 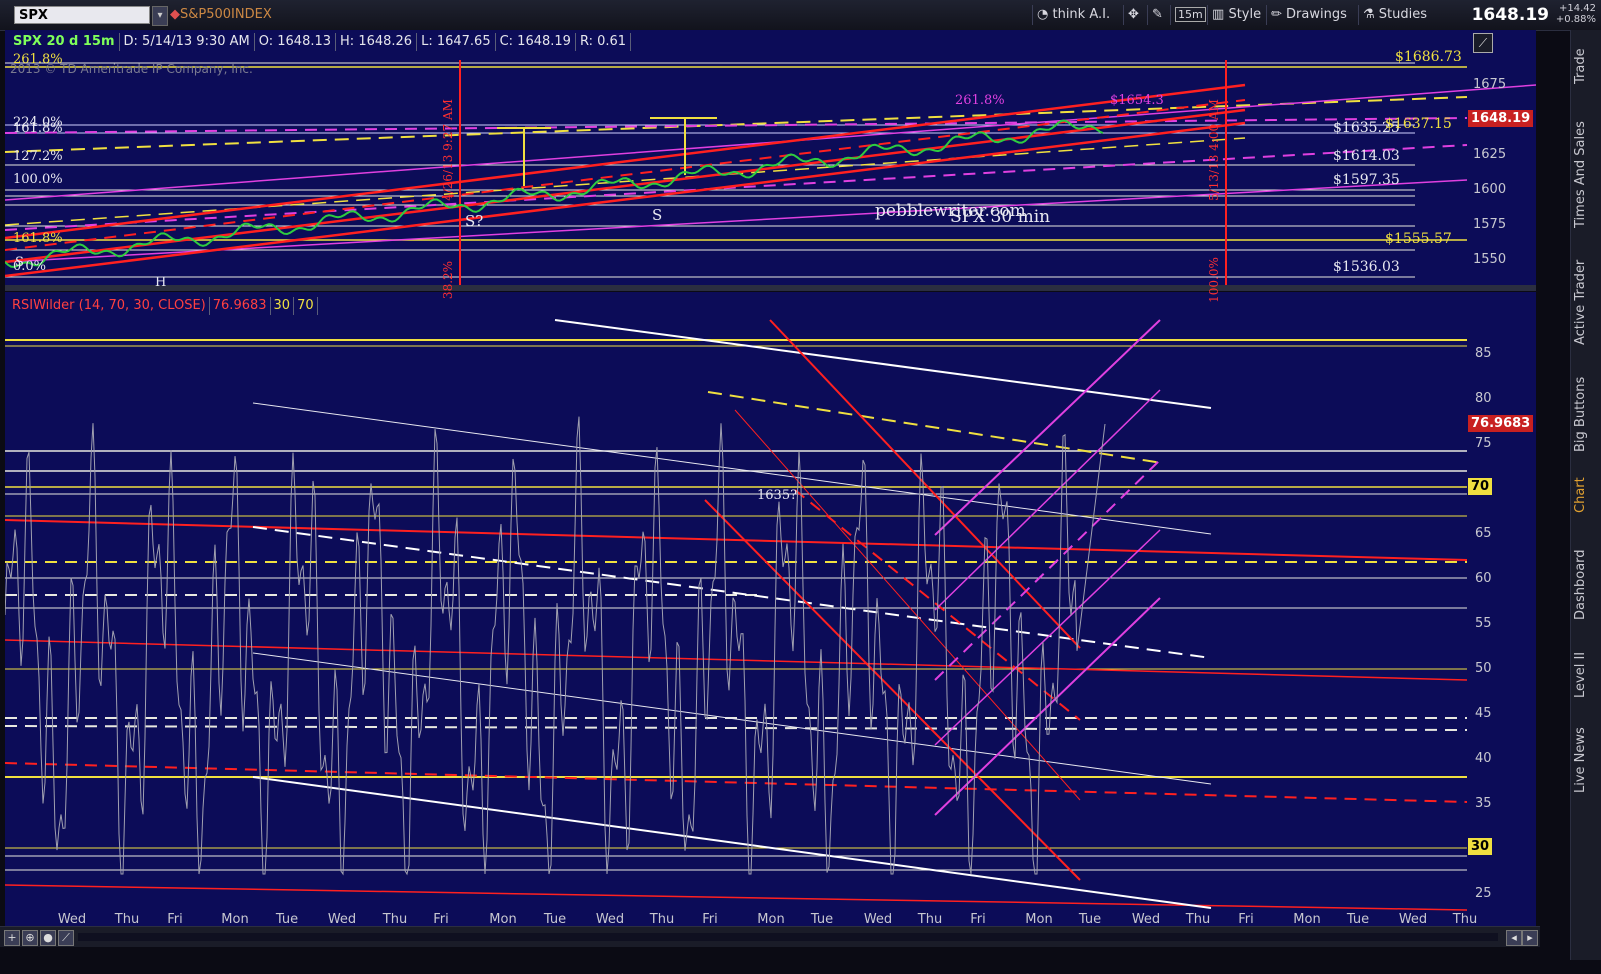 I want to click on price-axis-tick: 1600, so click(x=1489, y=189).